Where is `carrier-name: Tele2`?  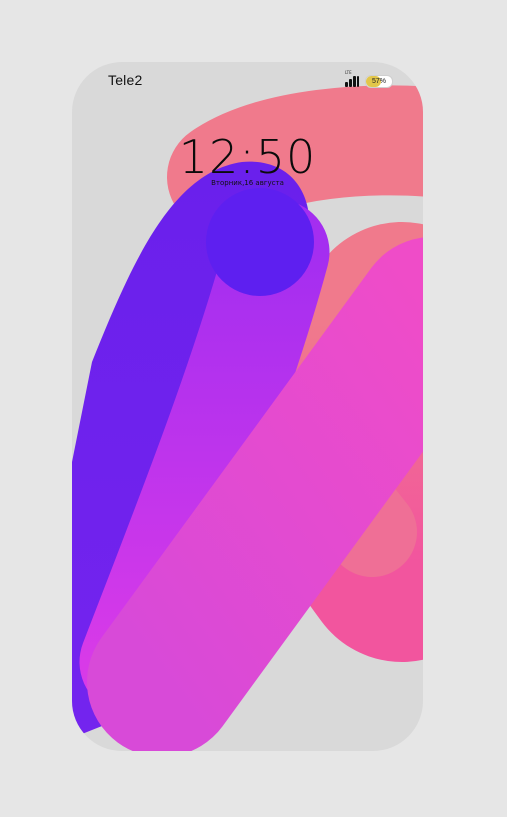 carrier-name: Tele2 is located at coordinates (125, 80).